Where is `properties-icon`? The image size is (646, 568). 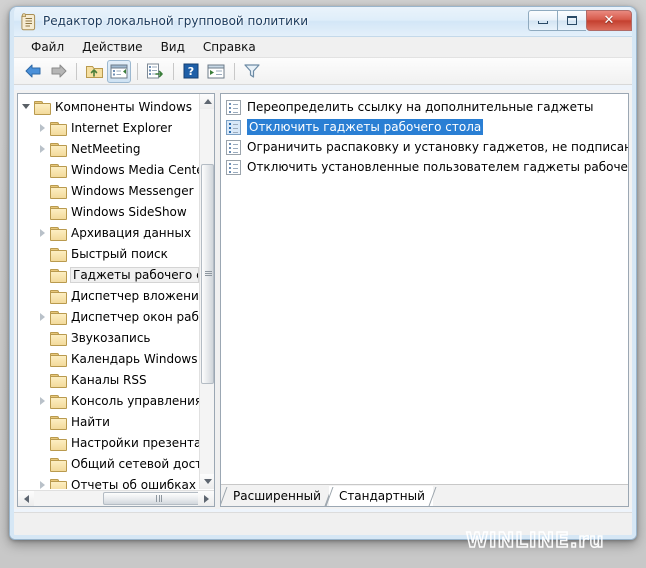
properties-icon is located at coordinates (216, 71).